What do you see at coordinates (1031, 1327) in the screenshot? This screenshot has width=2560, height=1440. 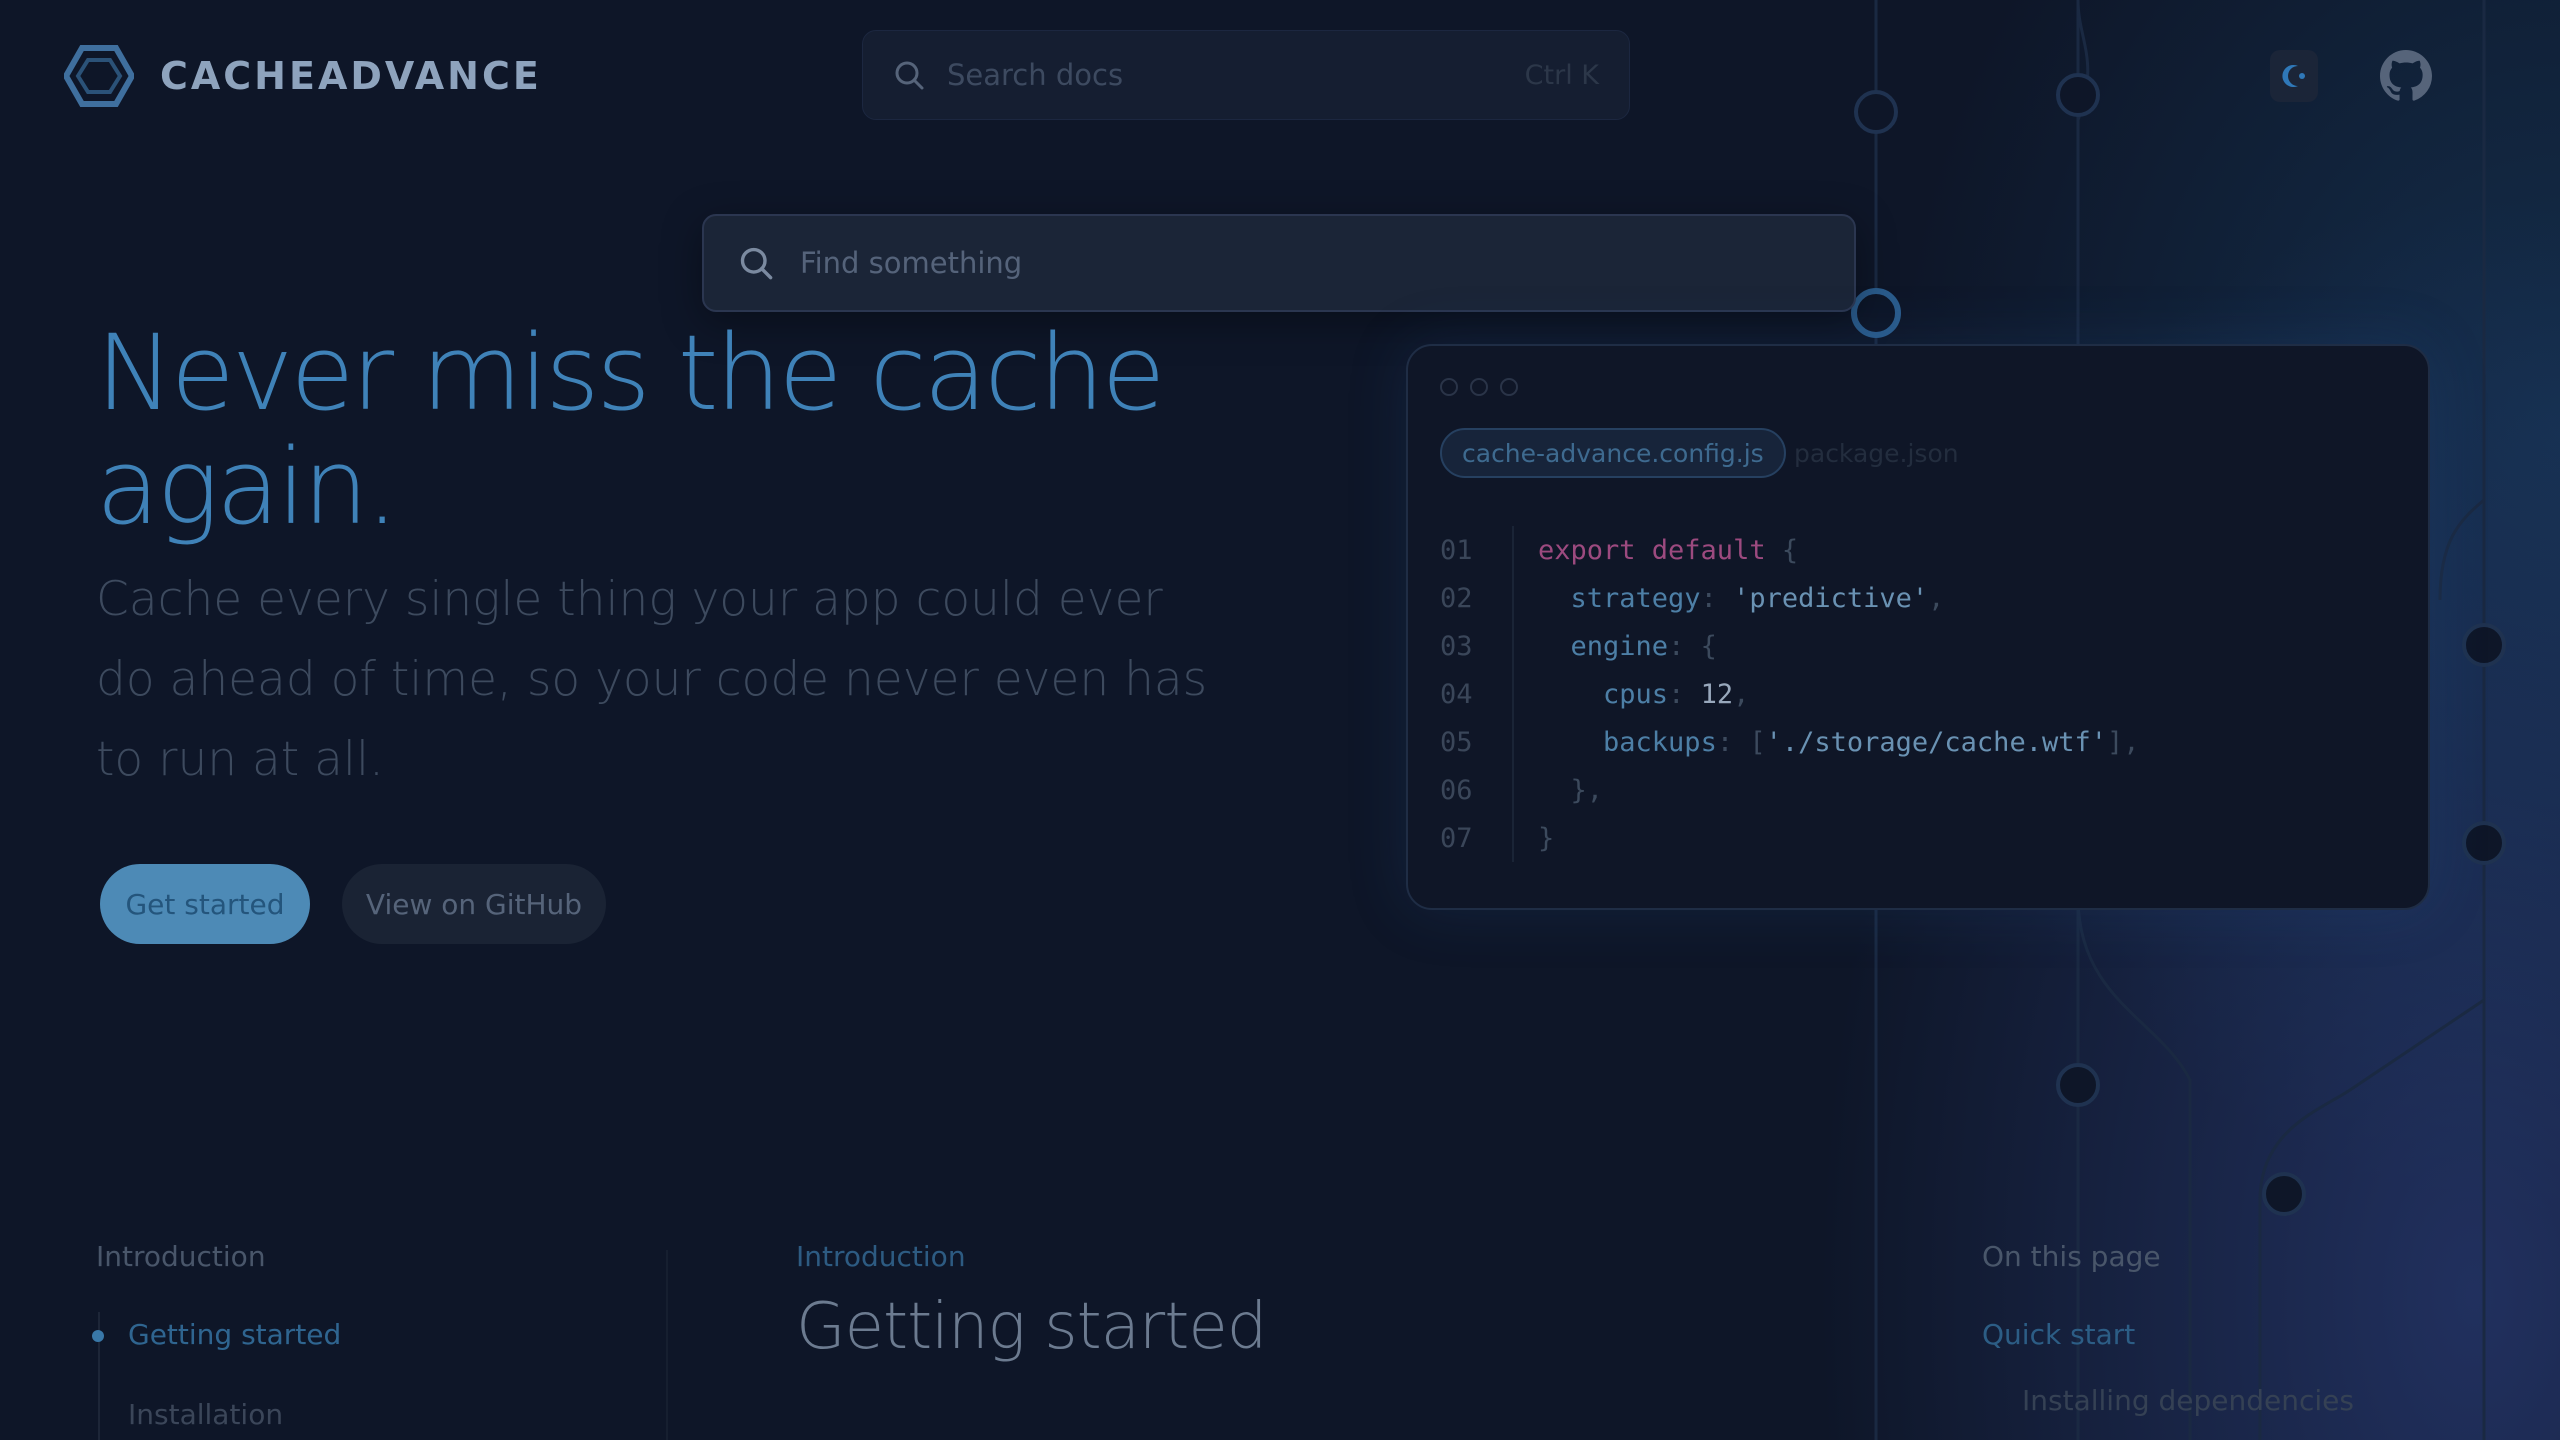 I see `page-title: Getting started` at bounding box center [1031, 1327].